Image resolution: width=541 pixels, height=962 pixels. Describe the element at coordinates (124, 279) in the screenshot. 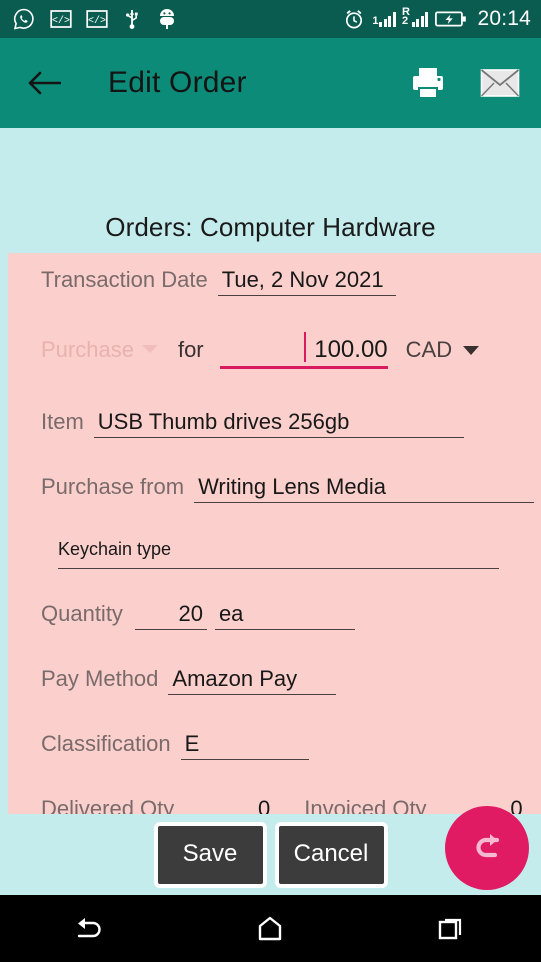

I see `transaction-date-label: Transaction Date` at that location.